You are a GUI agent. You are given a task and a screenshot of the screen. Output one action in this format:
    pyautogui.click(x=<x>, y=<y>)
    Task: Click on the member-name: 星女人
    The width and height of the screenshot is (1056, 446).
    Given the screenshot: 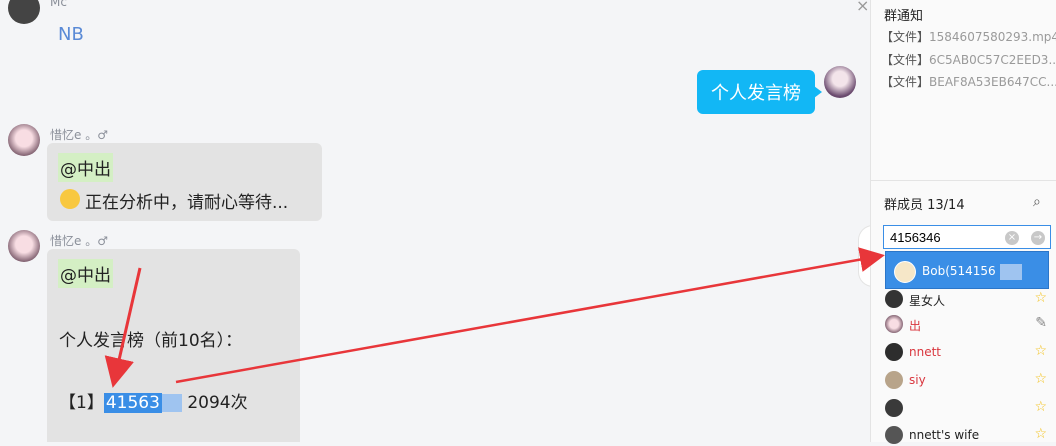 What is the action you would take?
    pyautogui.click(x=927, y=301)
    